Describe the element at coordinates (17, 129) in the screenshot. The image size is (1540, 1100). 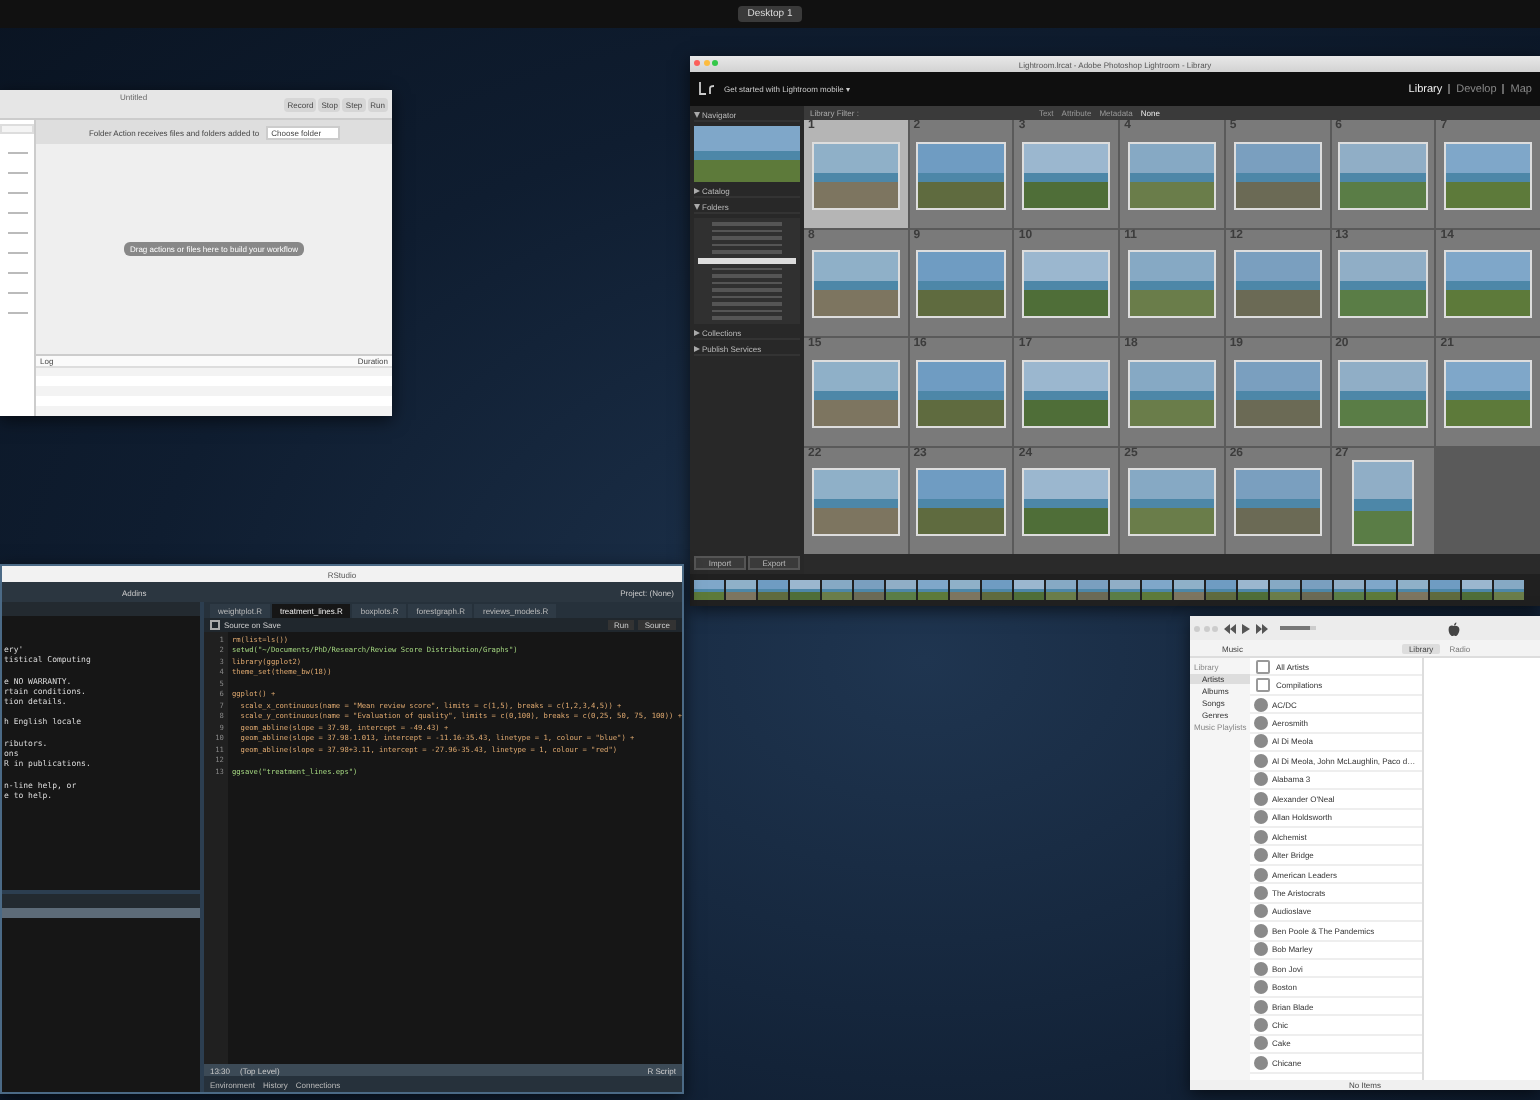
I see `search-field` at that location.